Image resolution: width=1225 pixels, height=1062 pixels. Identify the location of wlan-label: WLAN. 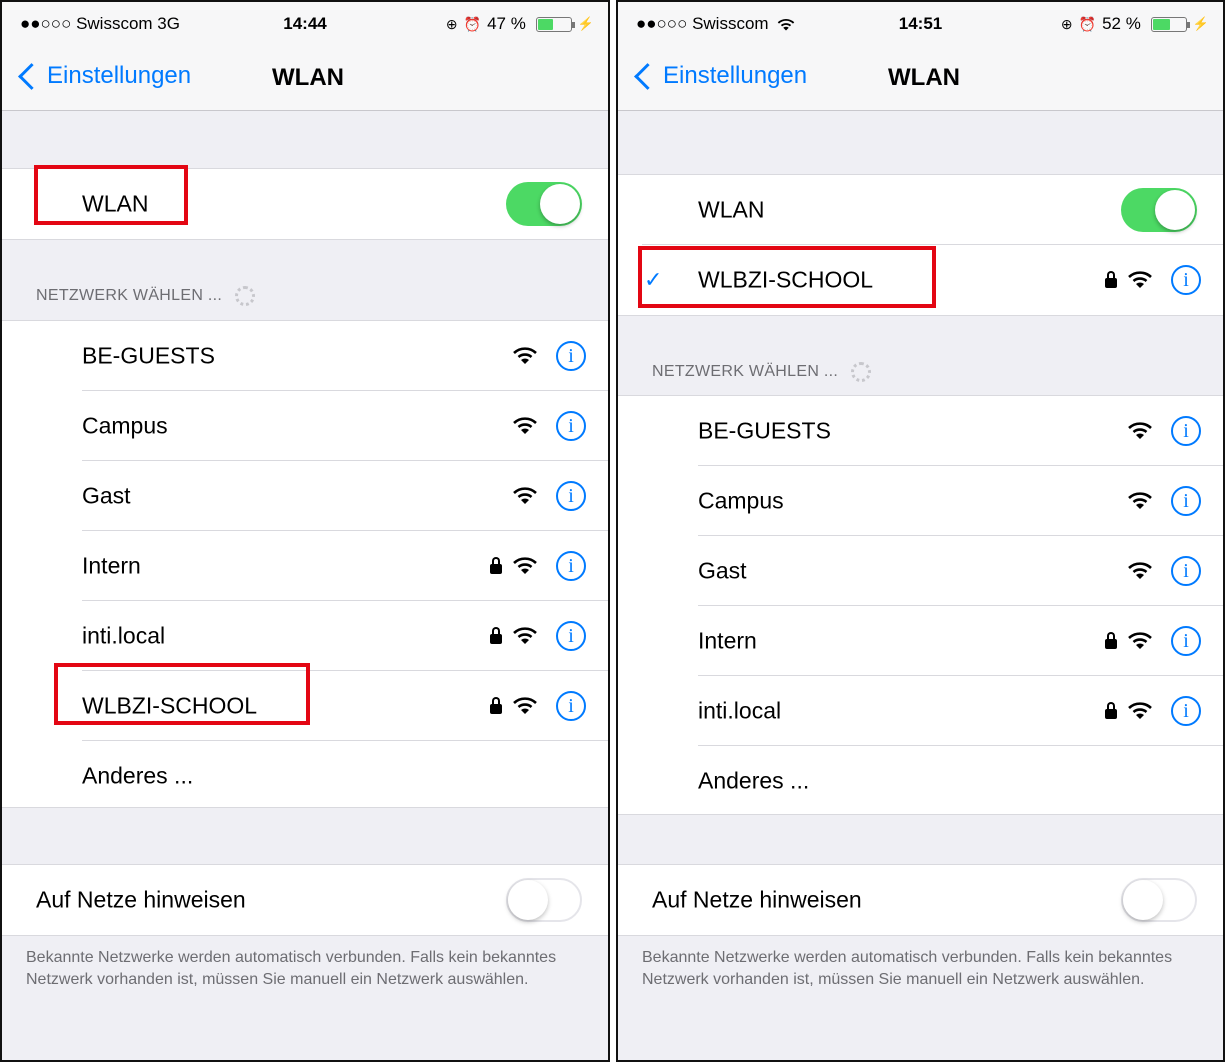
(731, 209).